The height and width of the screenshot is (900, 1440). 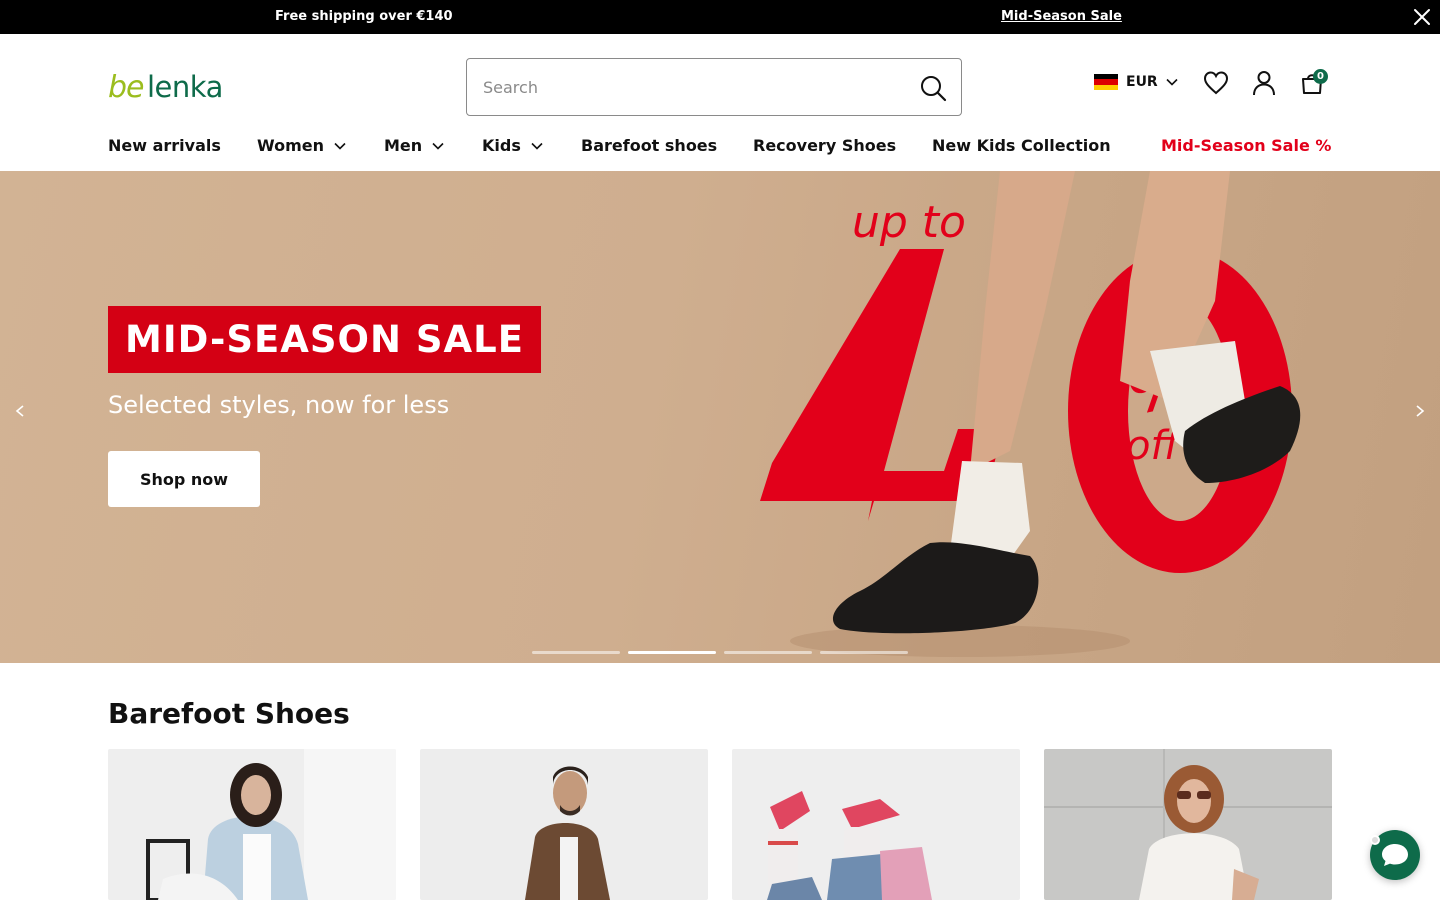 I want to click on svg-text: lenka, so click(x=185, y=87).